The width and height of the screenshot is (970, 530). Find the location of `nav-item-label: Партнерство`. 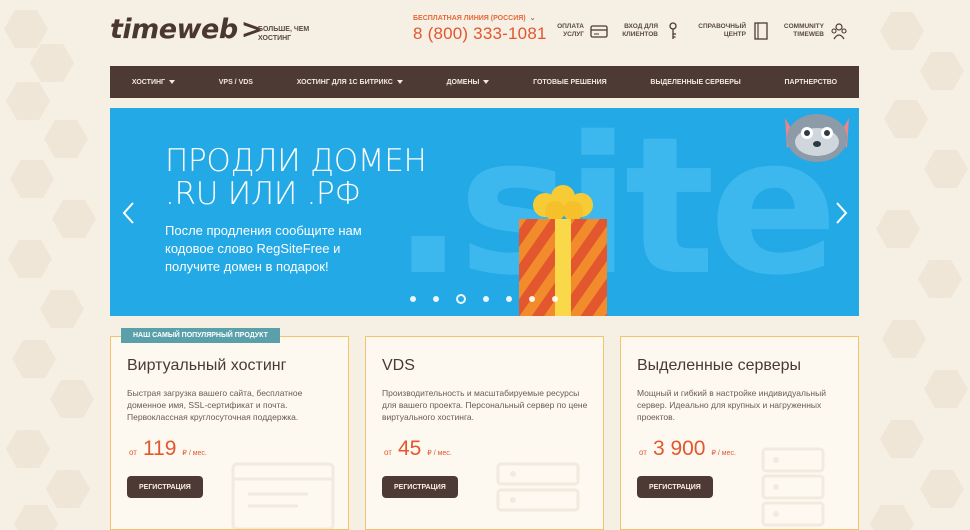

nav-item-label: Партнерство is located at coordinates (811, 82).